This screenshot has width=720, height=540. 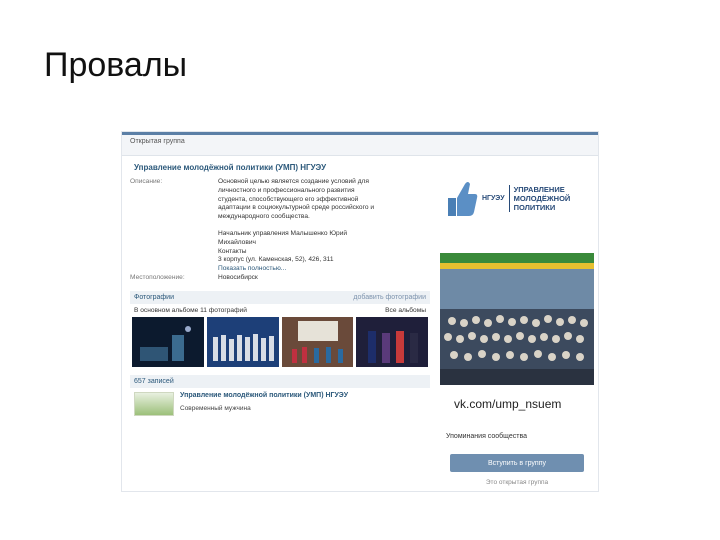 I want to click on join-group-button: Вступить в группу, so click(x=517, y=463).